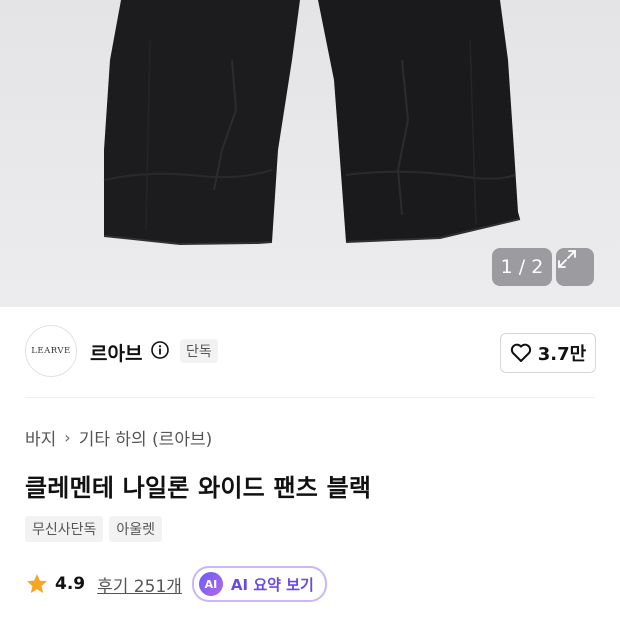 This screenshot has height=620, width=620. I want to click on rating-row: 4.9 후기 251개 AI AI 요약 보기, so click(176, 584).